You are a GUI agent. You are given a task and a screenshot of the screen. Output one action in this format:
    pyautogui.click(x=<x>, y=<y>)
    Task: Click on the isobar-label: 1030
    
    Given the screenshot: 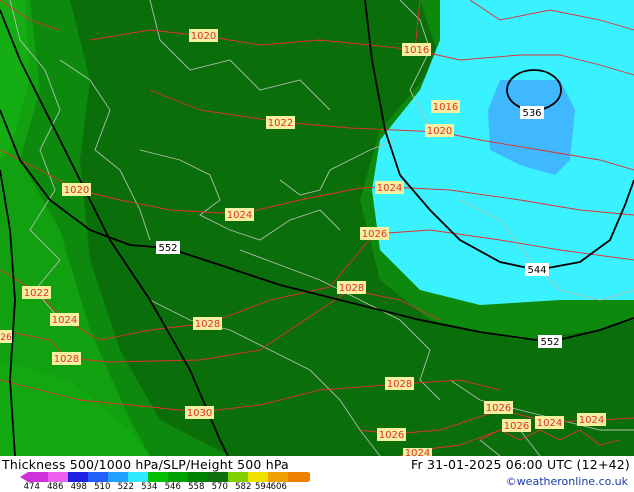 What is the action you would take?
    pyautogui.click(x=199, y=412)
    